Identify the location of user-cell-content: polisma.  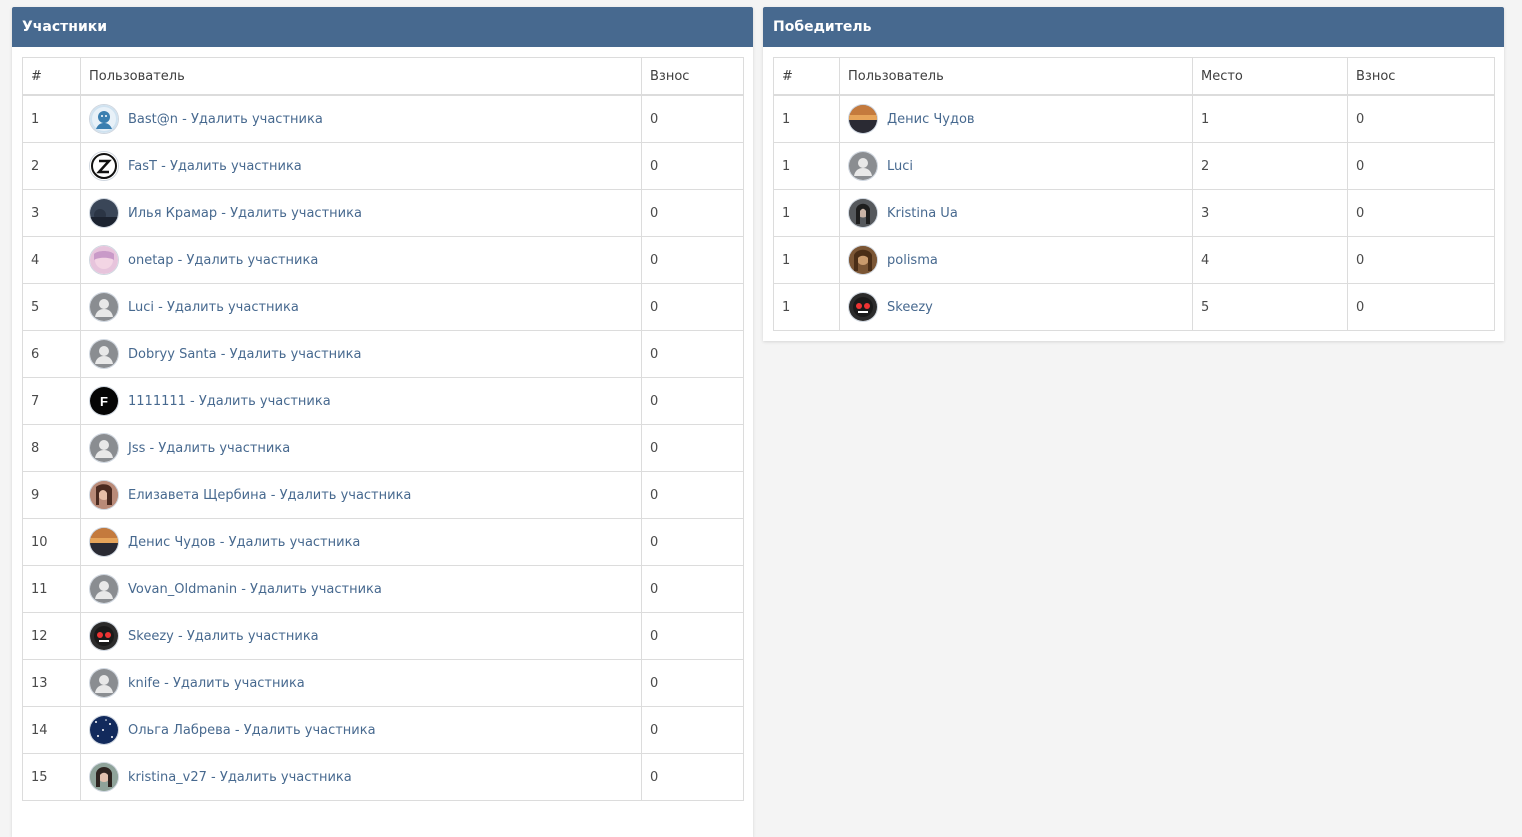
(1016, 260).